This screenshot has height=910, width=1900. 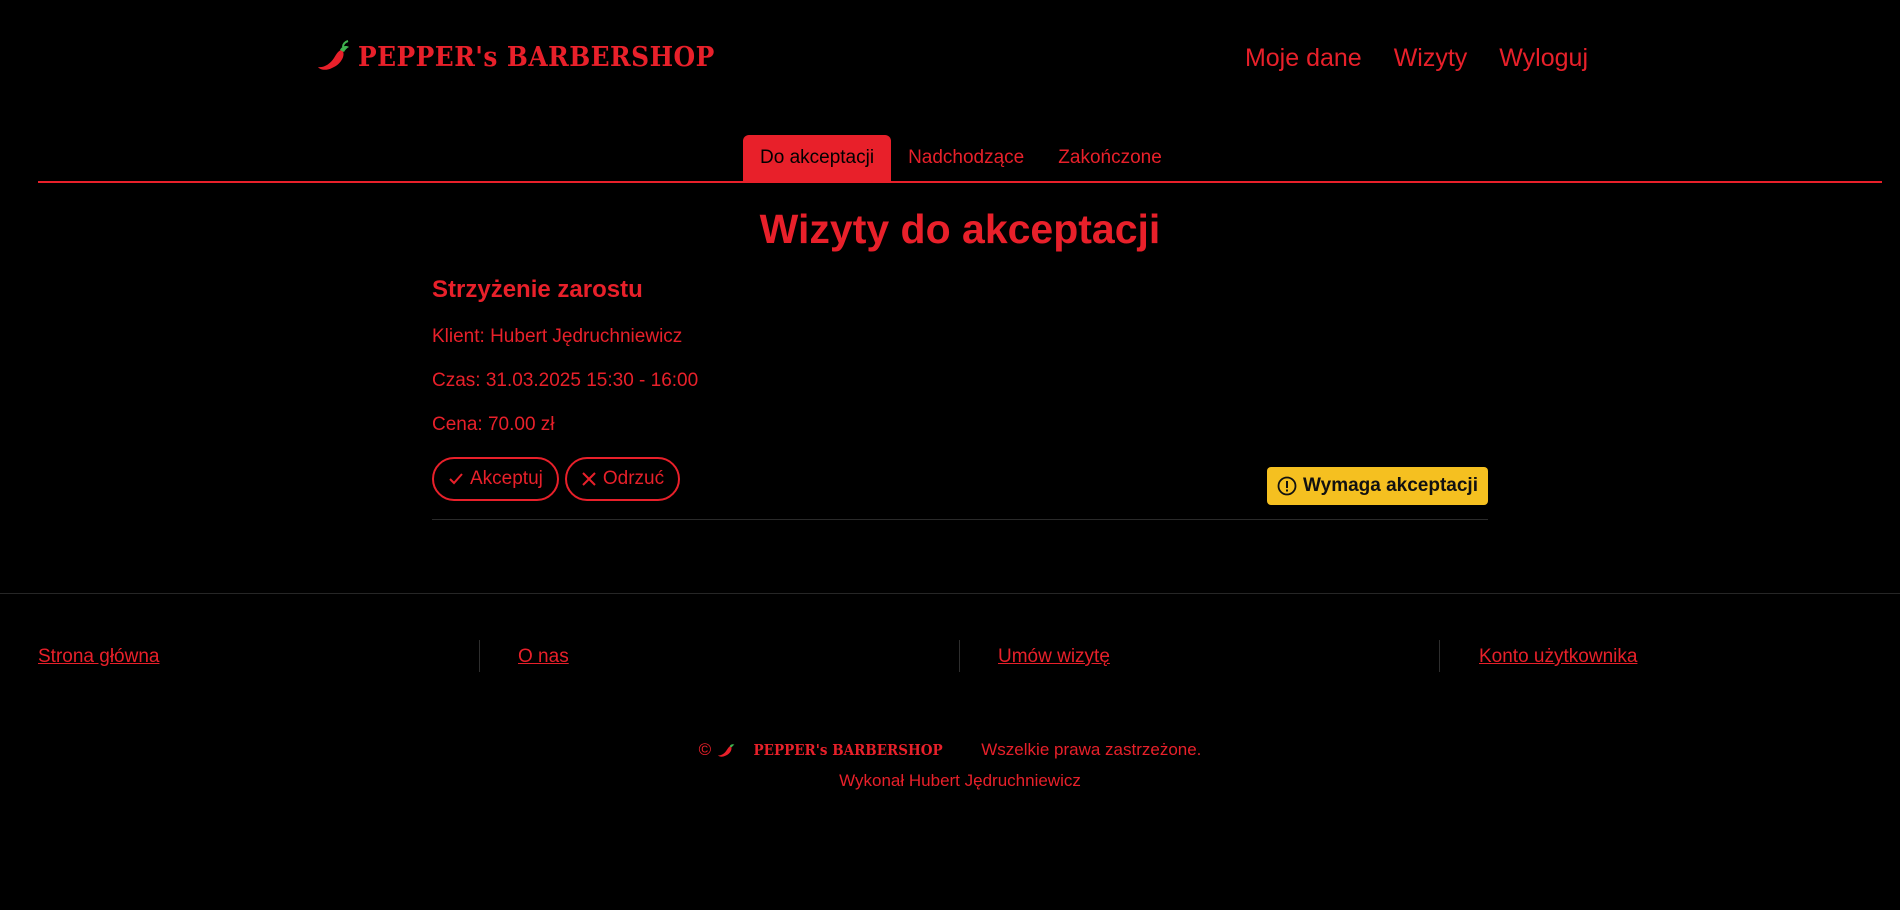 What do you see at coordinates (506, 478) in the screenshot?
I see `accept-button-label: Akceptuj` at bounding box center [506, 478].